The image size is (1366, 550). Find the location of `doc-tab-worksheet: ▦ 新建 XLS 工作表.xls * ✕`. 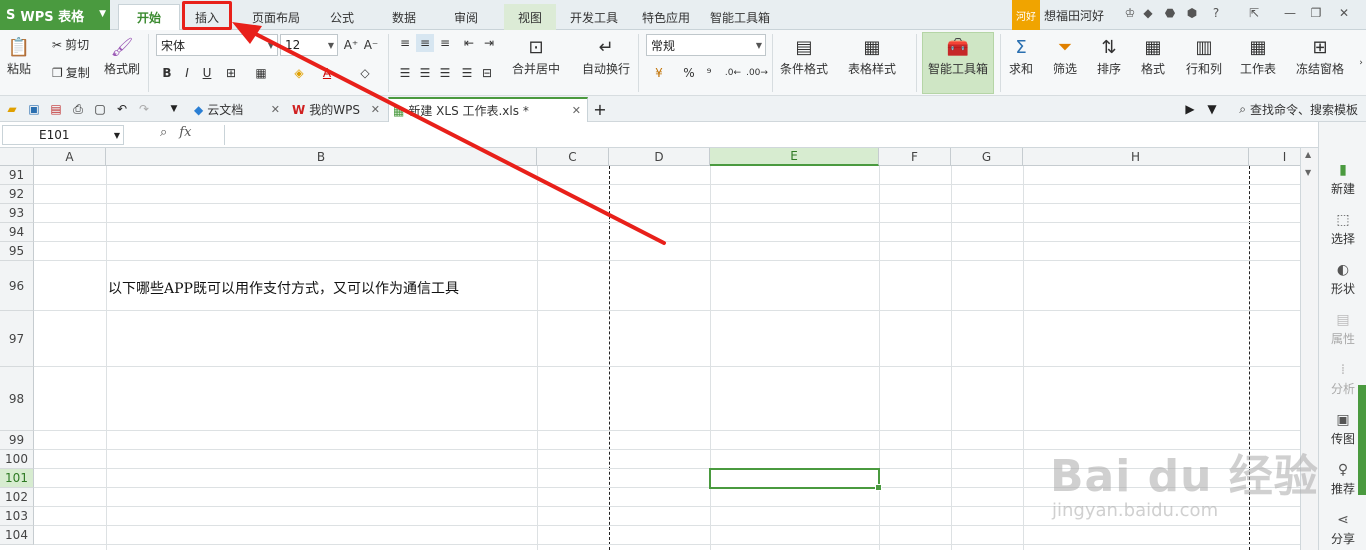

doc-tab-worksheet: ▦ 新建 XLS 工作表.xls * ✕ is located at coordinates (488, 109).